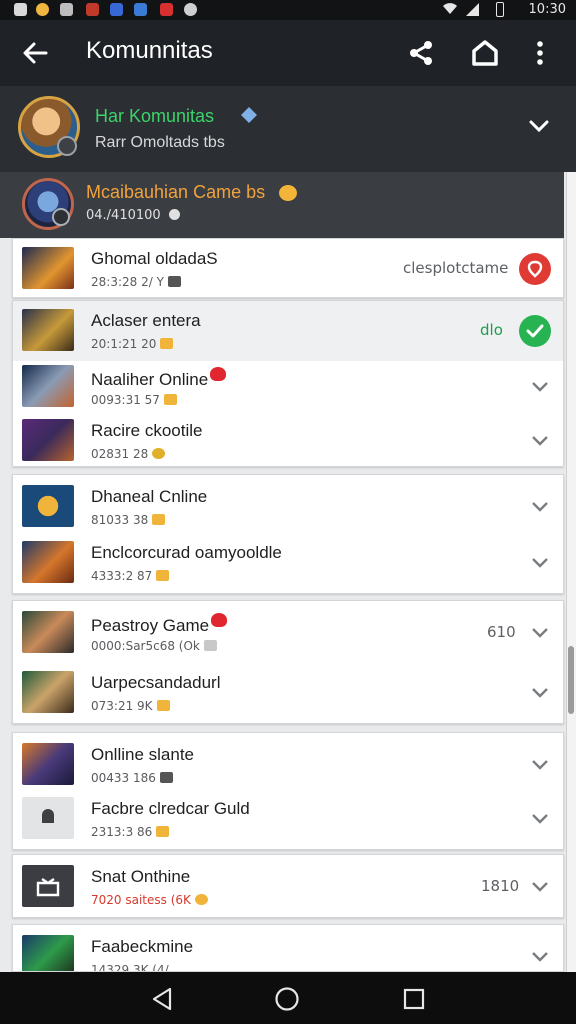 The height and width of the screenshot is (1024, 576). What do you see at coordinates (122, 576) in the screenshot?
I see `item-subtitle-text: 4333:2 87` at bounding box center [122, 576].